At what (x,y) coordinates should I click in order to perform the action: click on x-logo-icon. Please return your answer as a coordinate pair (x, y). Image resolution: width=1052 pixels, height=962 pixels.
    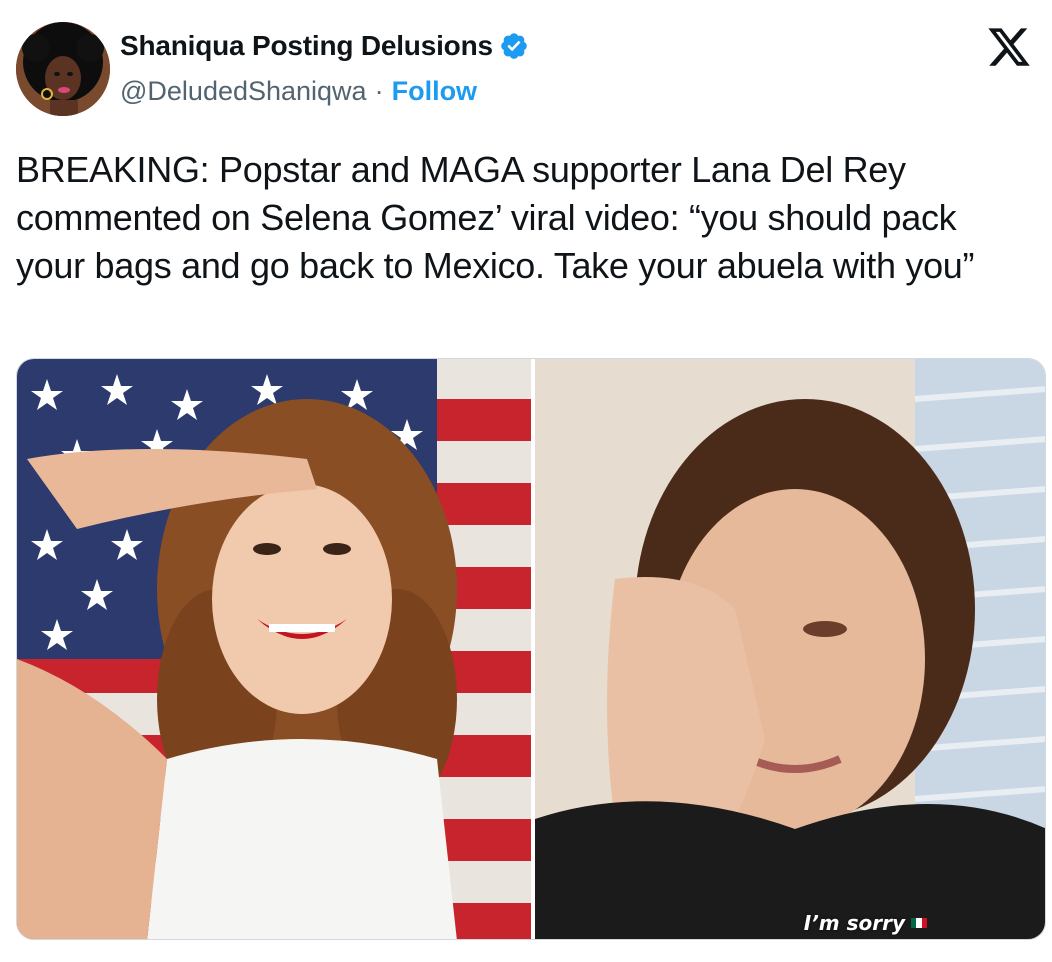
    Looking at the image, I should click on (1009, 47).